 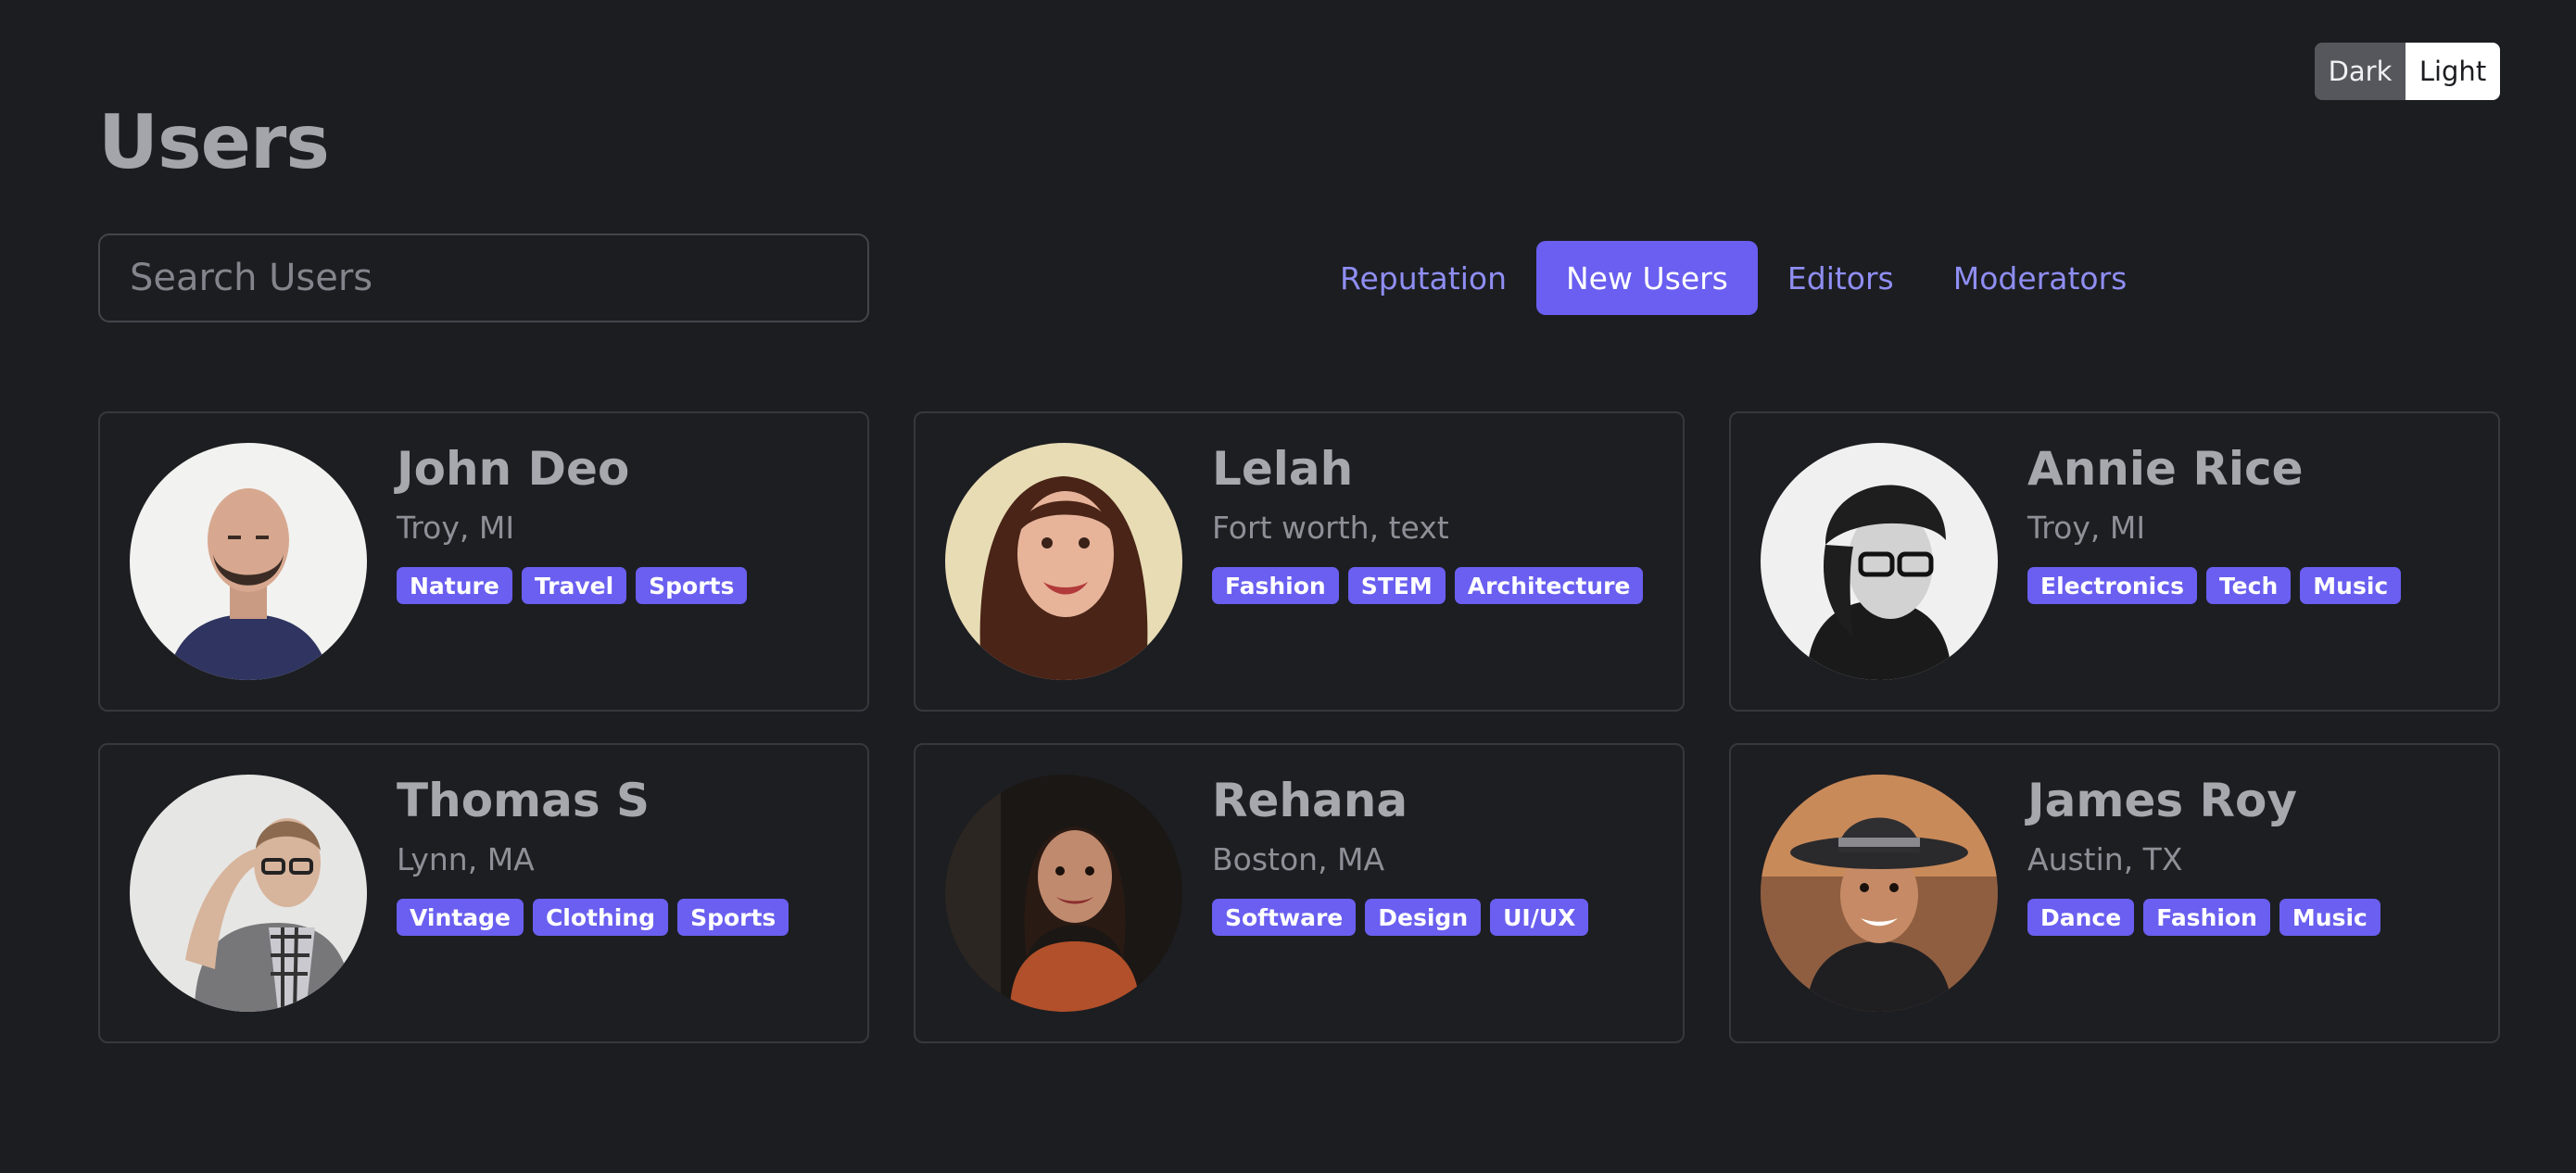 What do you see at coordinates (524, 800) in the screenshot?
I see `user-name: Thomas S` at bounding box center [524, 800].